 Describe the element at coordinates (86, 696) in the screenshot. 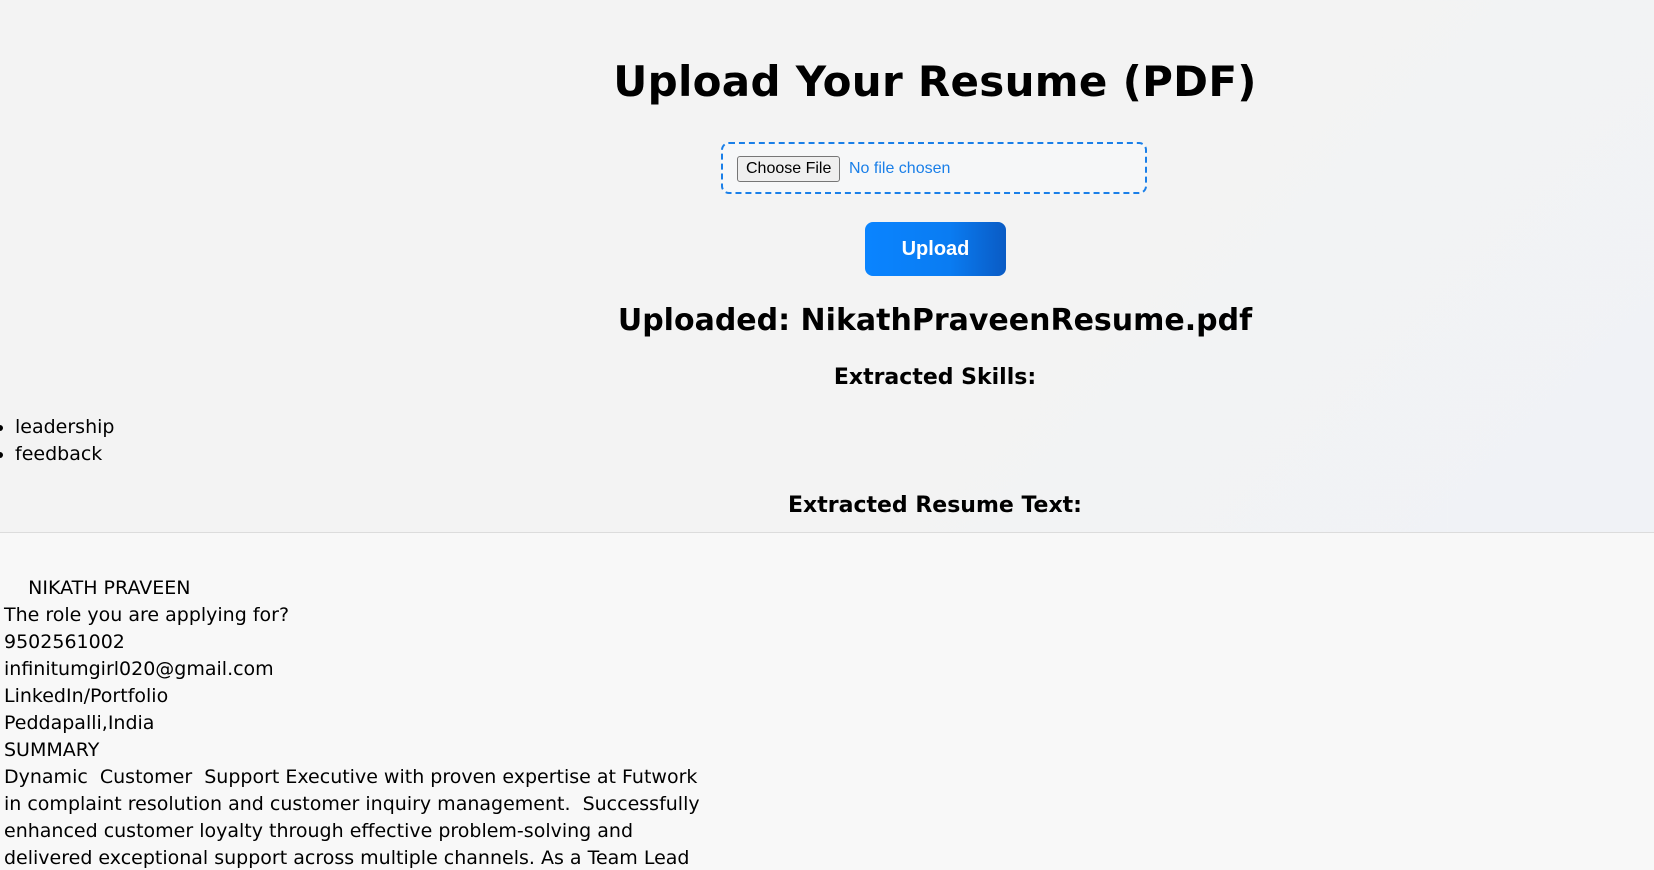

I see `resume-line: LinkedIn/Portfolio` at that location.